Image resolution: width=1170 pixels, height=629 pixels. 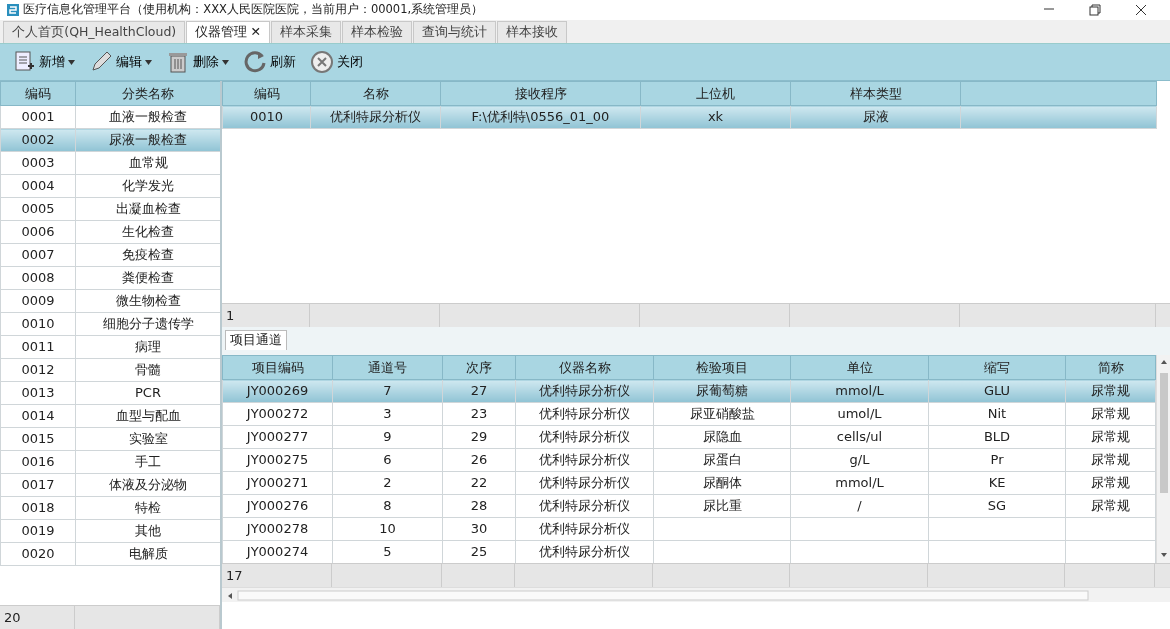 I want to click on table-cell: 尿比重, so click(x=722, y=506).